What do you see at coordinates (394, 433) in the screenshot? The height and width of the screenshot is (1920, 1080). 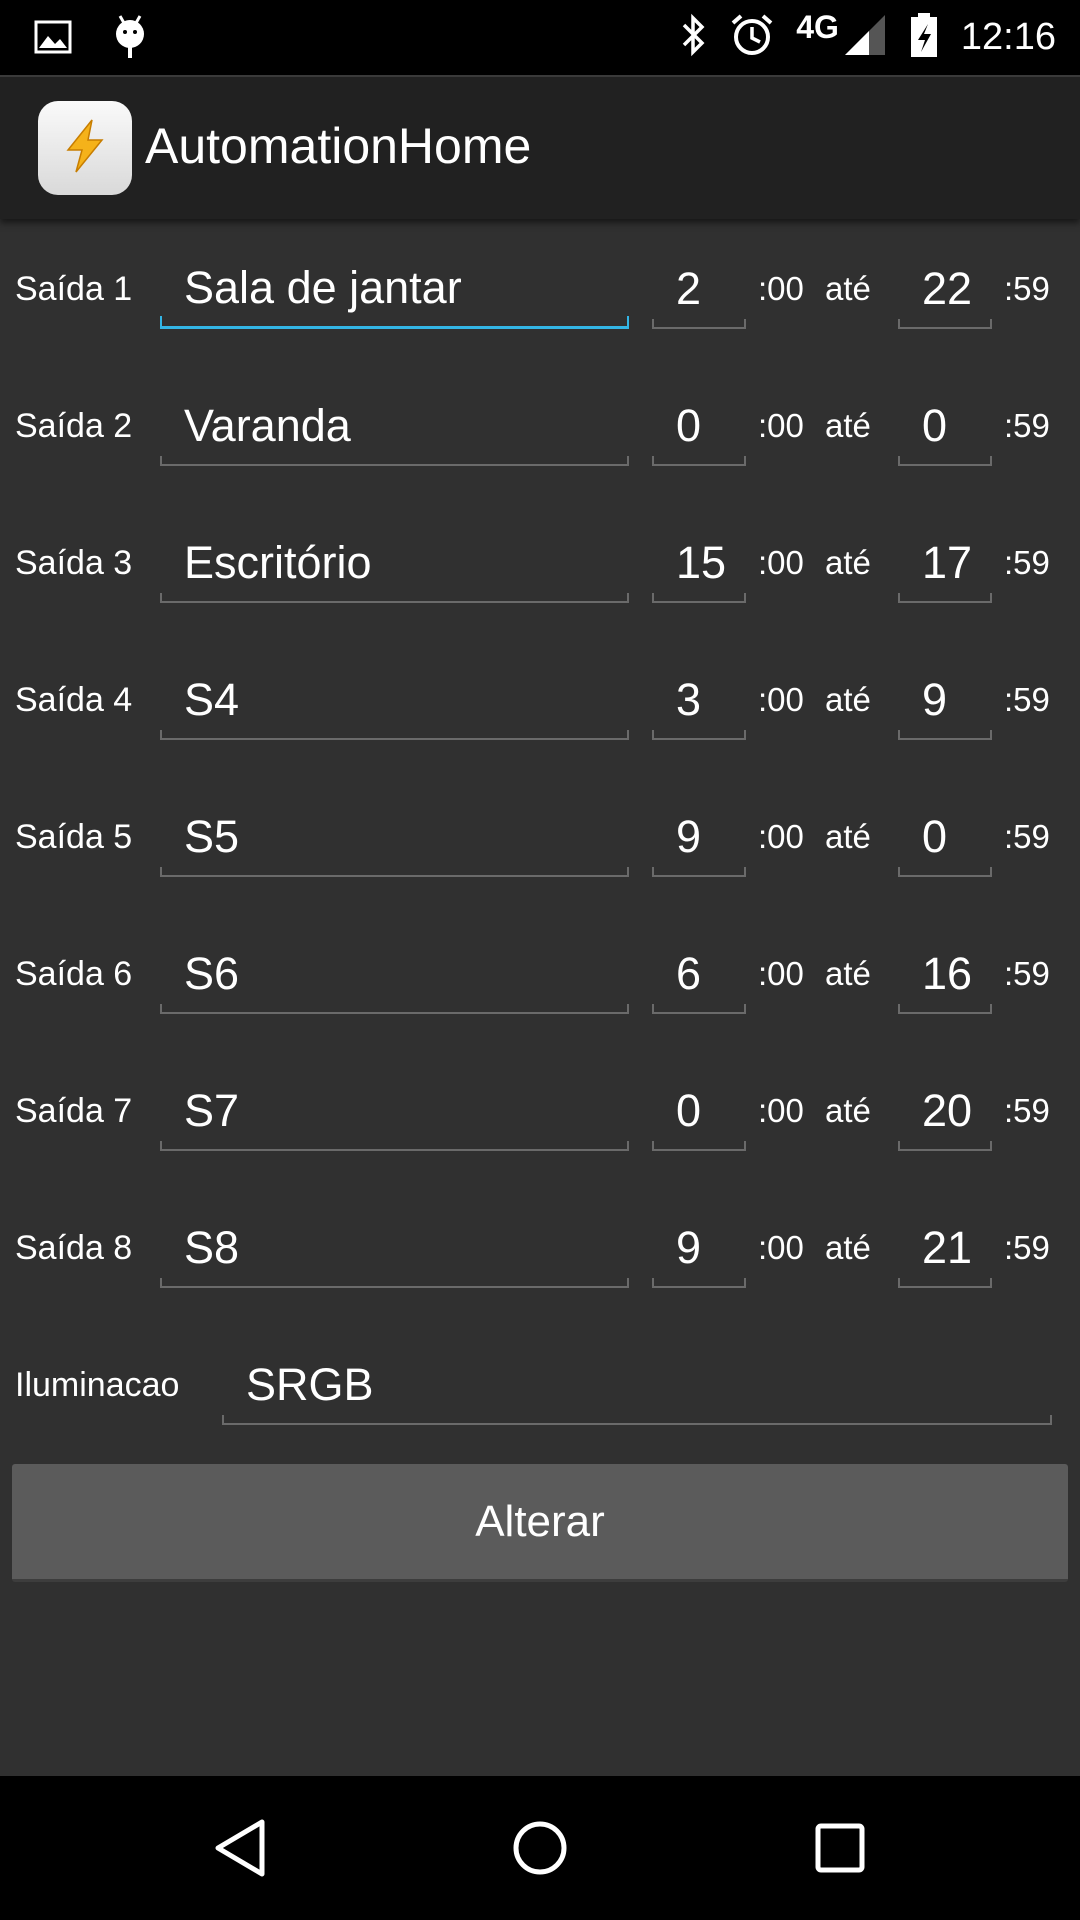 I see `output-name-input: Varanda` at bounding box center [394, 433].